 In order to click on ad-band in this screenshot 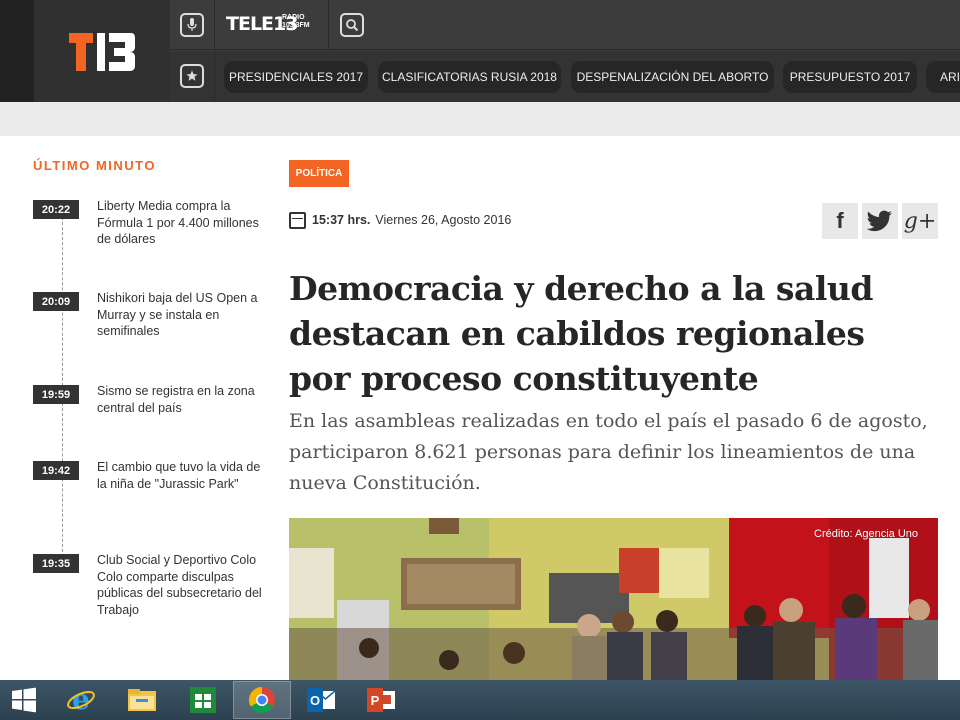, I will do `click(480, 119)`.